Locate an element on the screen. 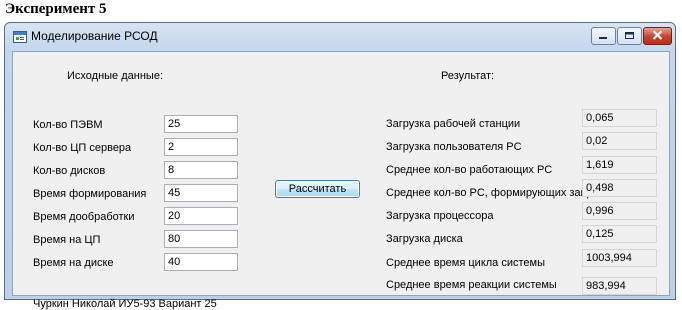 The image size is (682, 310). workstation-load-value: 0,065 is located at coordinates (619, 118).